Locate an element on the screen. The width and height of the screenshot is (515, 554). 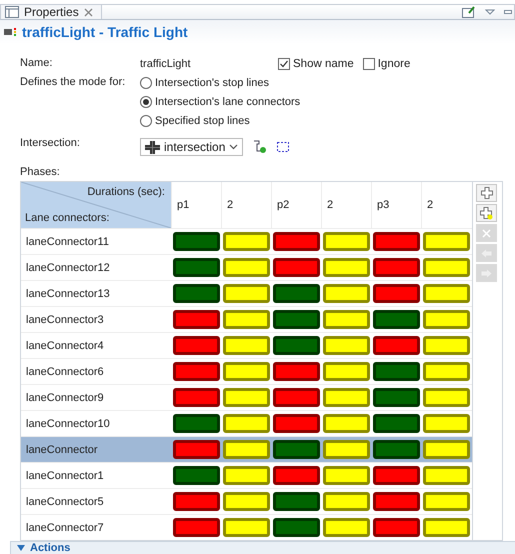
row-header: laneConnector12 is located at coordinates (96, 267).